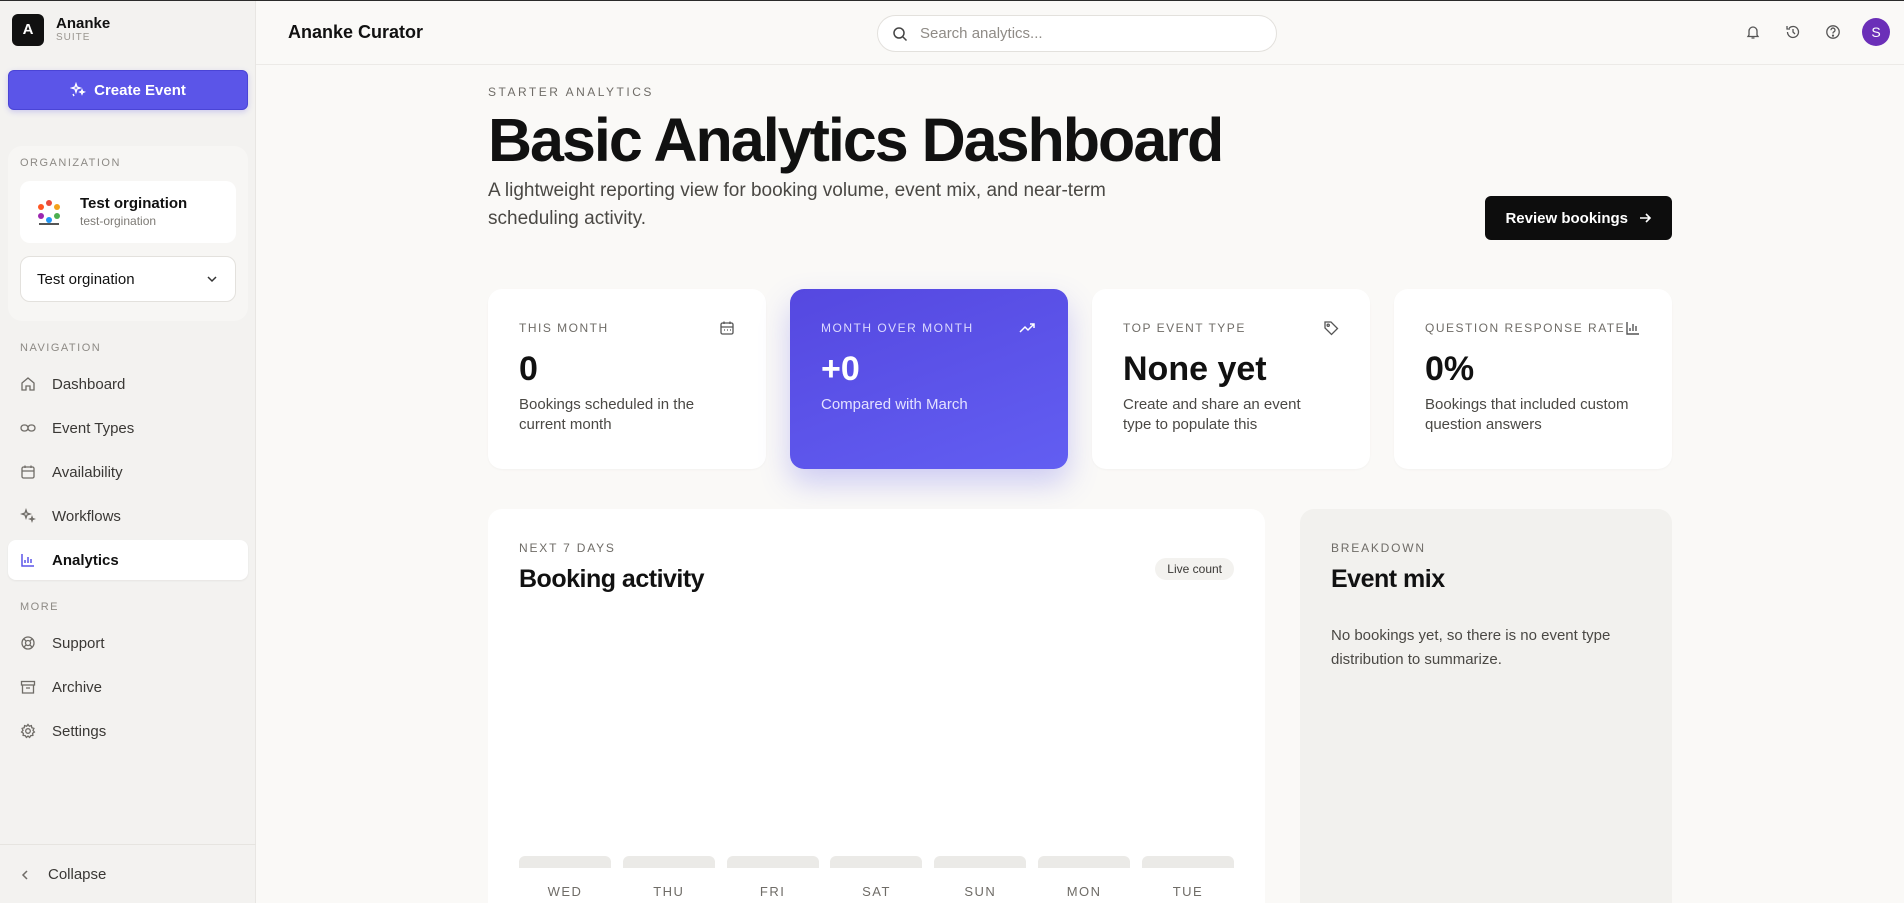 This screenshot has height=903, width=1904. I want to click on day-column: TUE, so click(1187, 877).